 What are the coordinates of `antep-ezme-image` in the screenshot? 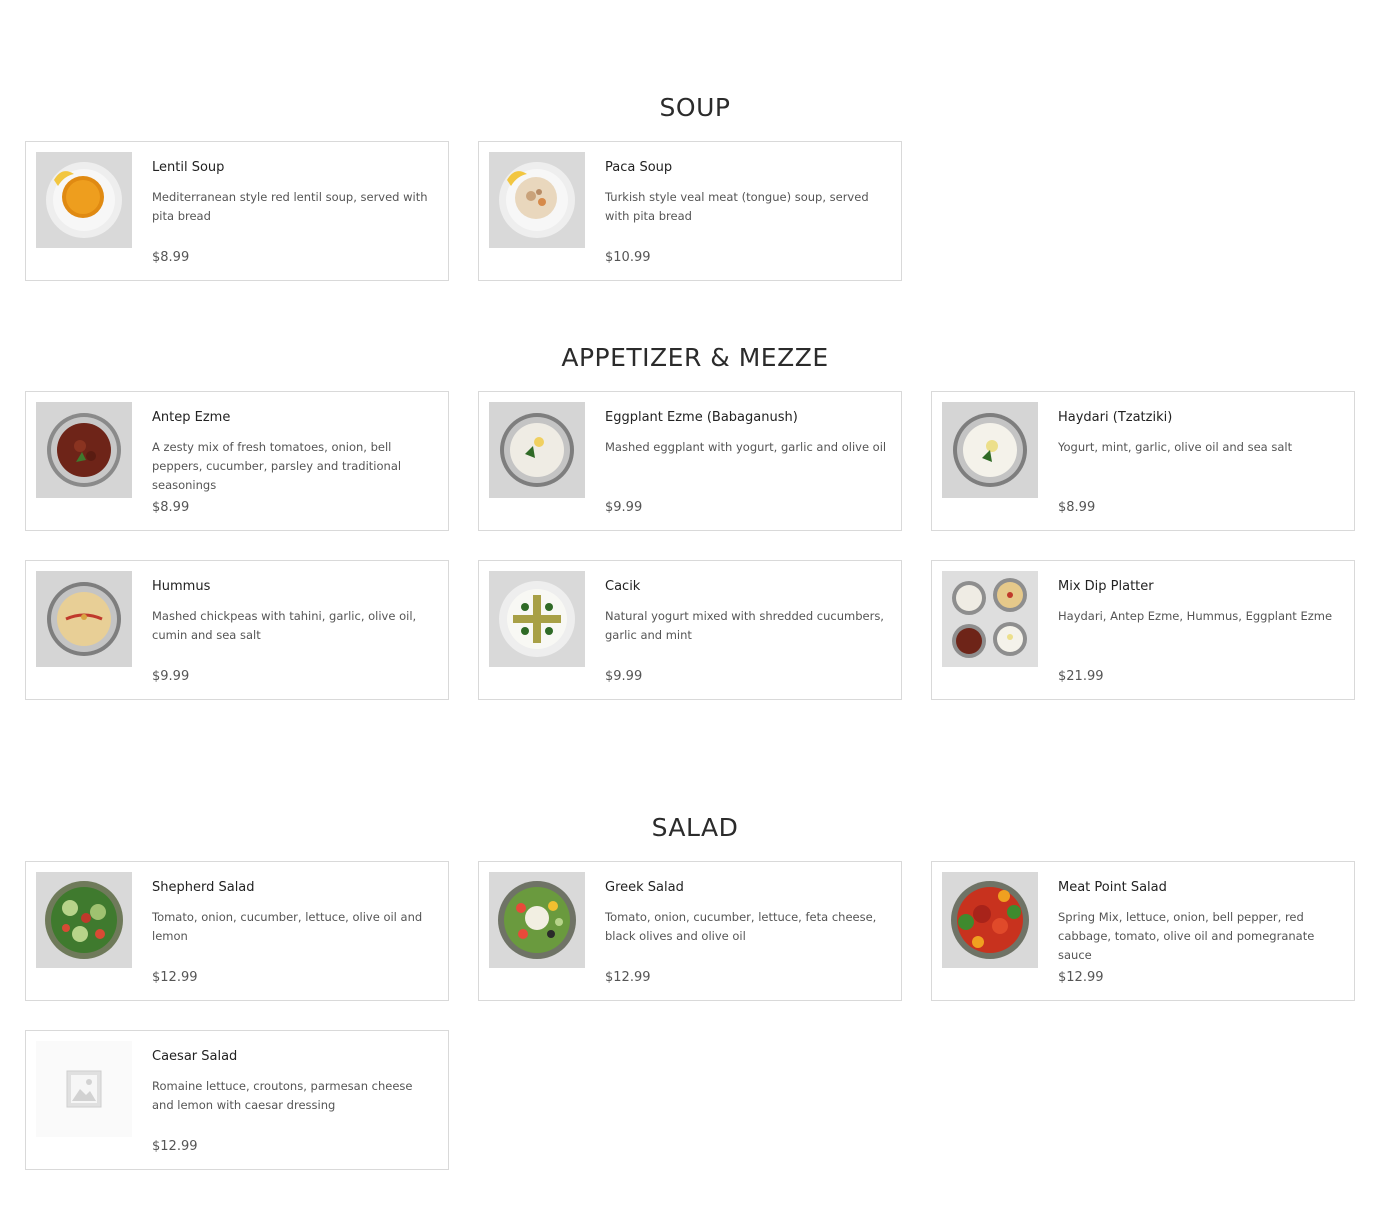 It's located at (84, 450).